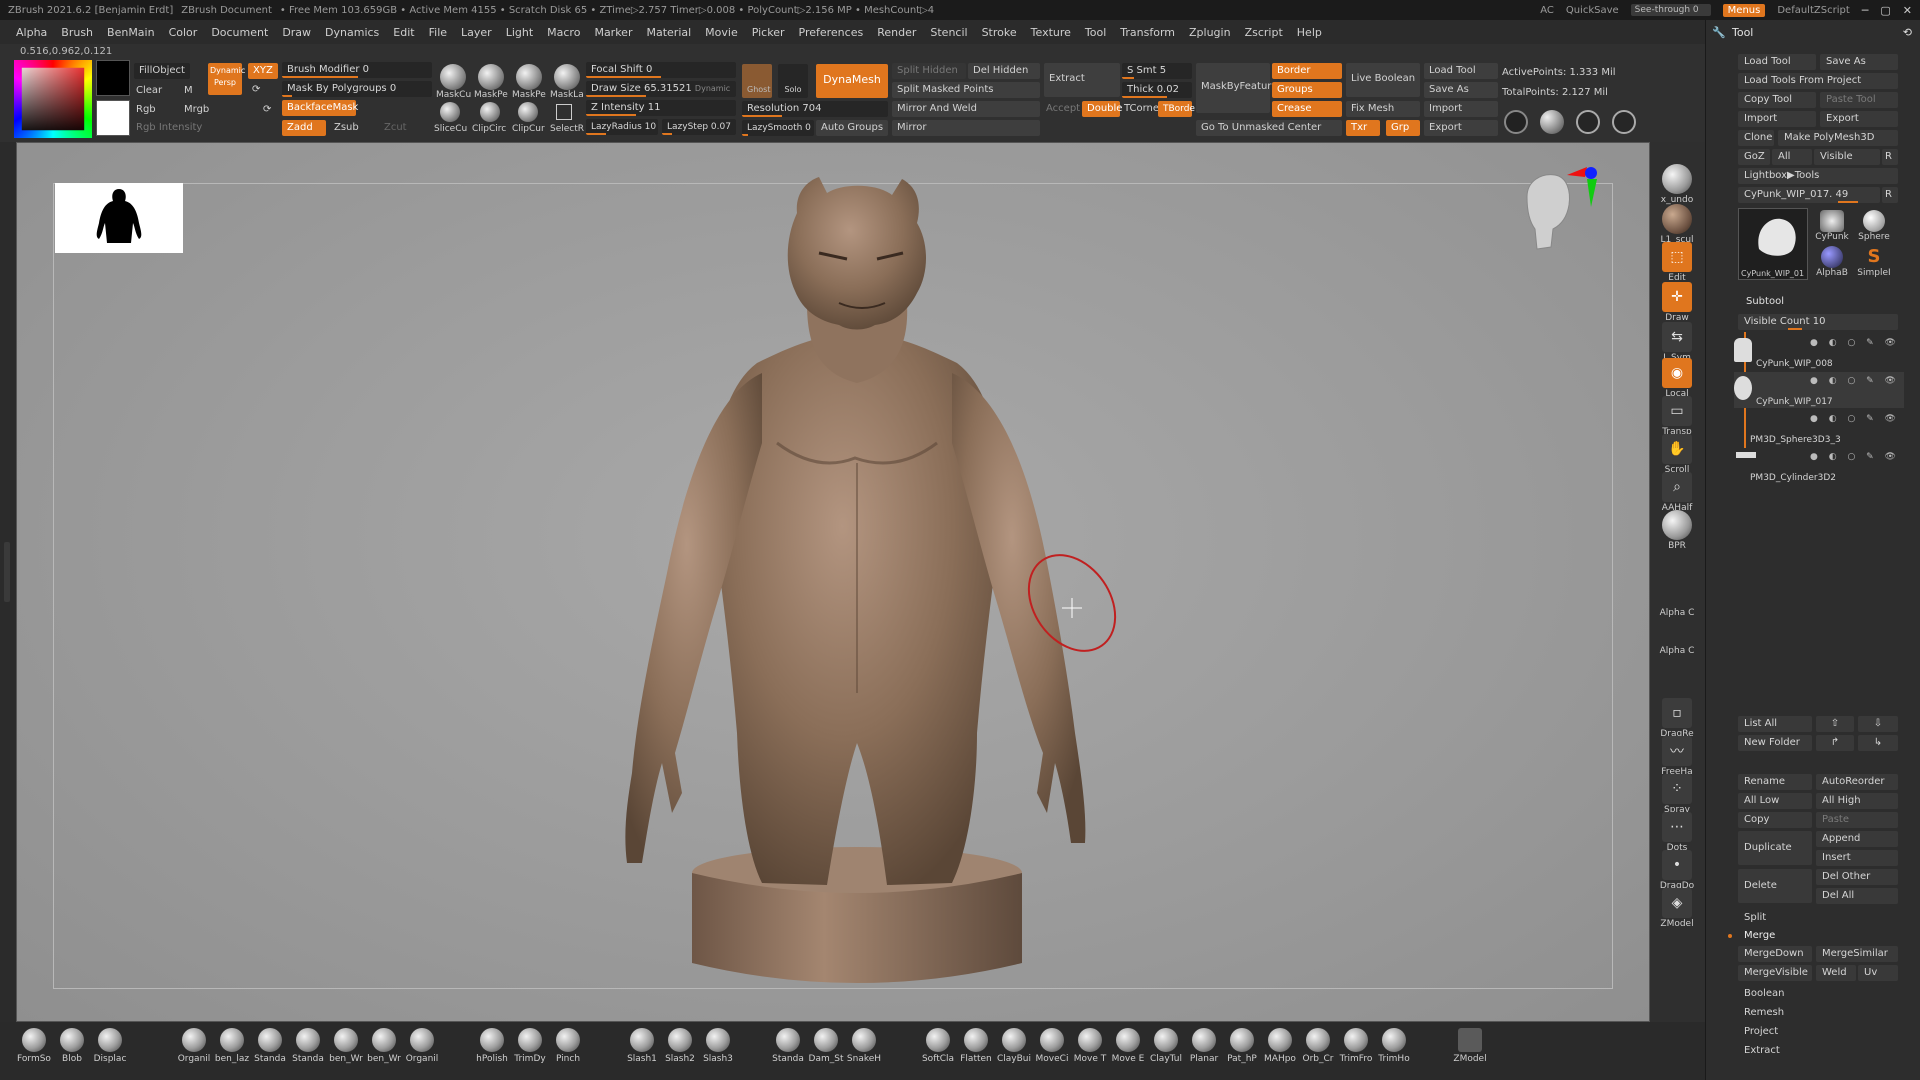 This screenshot has width=1920, height=1080. What do you see at coordinates (196, 109) in the screenshot?
I see `mrgb-toggle: Mrgb` at bounding box center [196, 109].